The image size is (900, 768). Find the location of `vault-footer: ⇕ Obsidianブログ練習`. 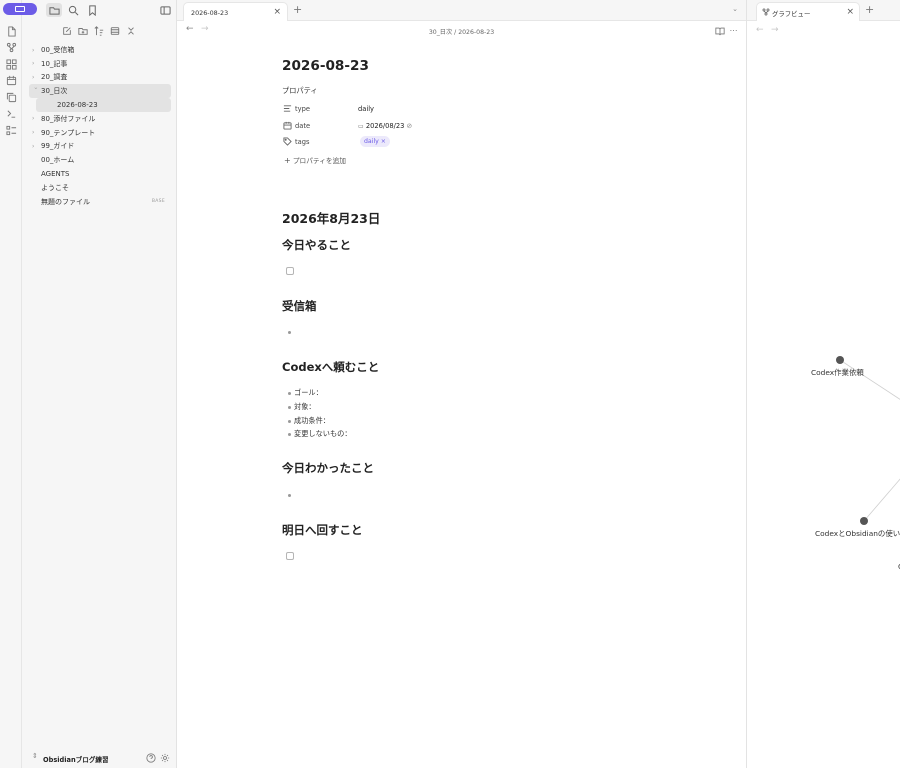

vault-footer: ⇕ Obsidianブログ練習 is located at coordinates (99, 758).